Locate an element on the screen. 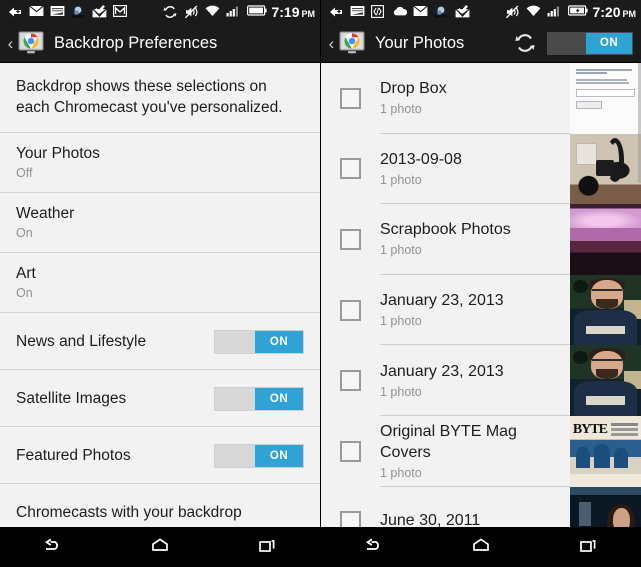 The image size is (641, 567). toggle-your-photos: ON is located at coordinates (590, 43).